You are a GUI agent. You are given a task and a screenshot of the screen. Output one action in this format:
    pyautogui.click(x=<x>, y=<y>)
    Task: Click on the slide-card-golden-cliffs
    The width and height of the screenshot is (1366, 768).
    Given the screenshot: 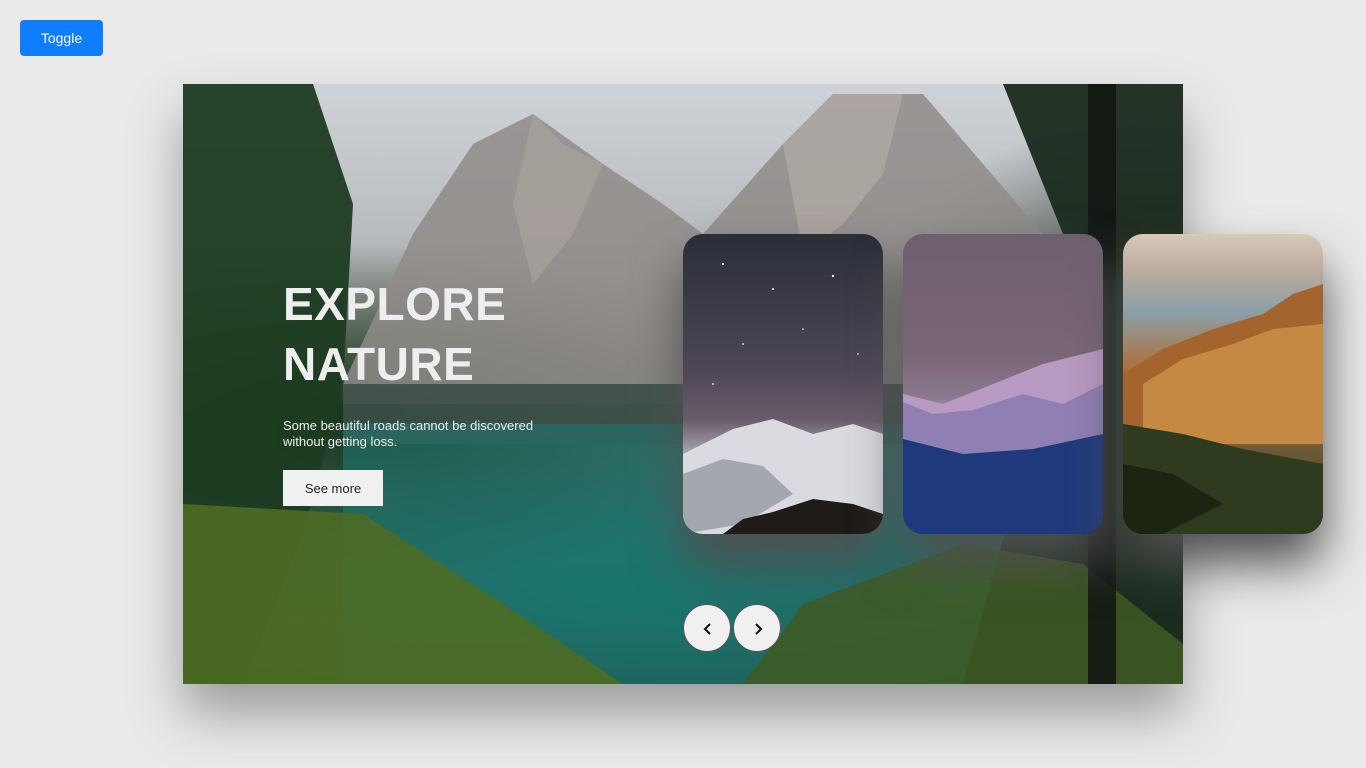 What is the action you would take?
    pyautogui.click(x=1223, y=384)
    